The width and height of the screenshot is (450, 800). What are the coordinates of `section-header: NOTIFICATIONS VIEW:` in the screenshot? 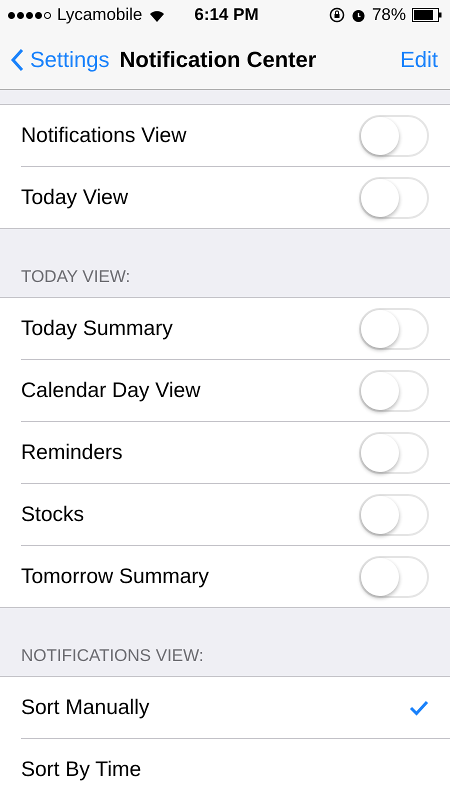 It's located at (112, 656).